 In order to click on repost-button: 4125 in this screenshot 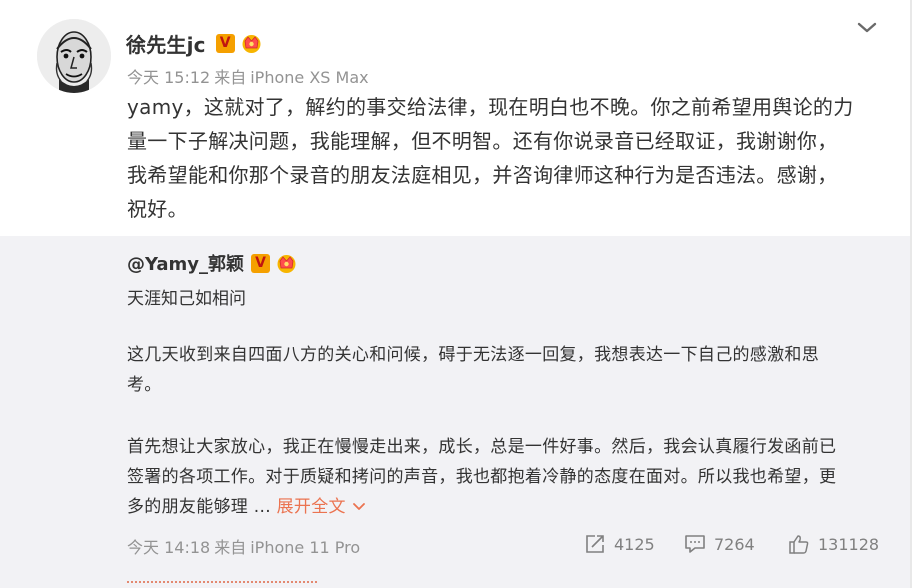, I will do `click(619, 544)`.